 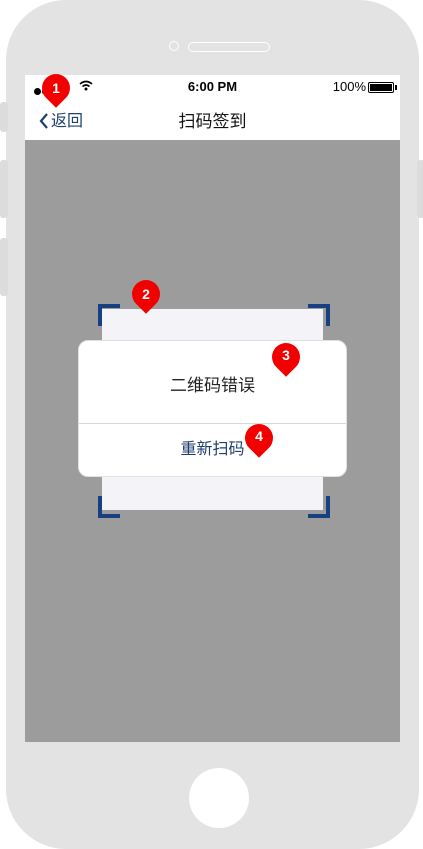 I want to click on error-dialog: 二维码错误 重新扫码, so click(x=212, y=408).